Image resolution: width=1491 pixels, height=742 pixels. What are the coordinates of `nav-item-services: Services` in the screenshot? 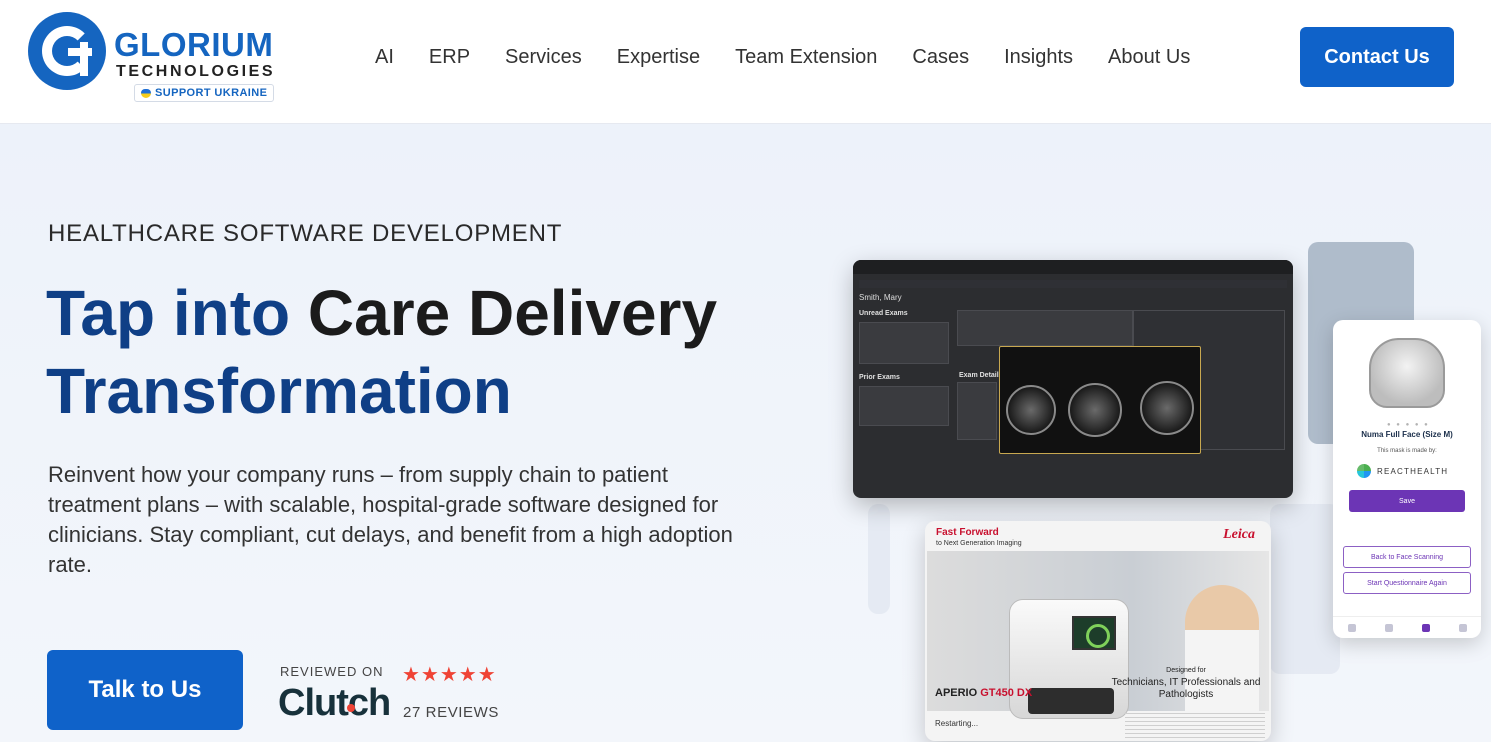 It's located at (543, 57).